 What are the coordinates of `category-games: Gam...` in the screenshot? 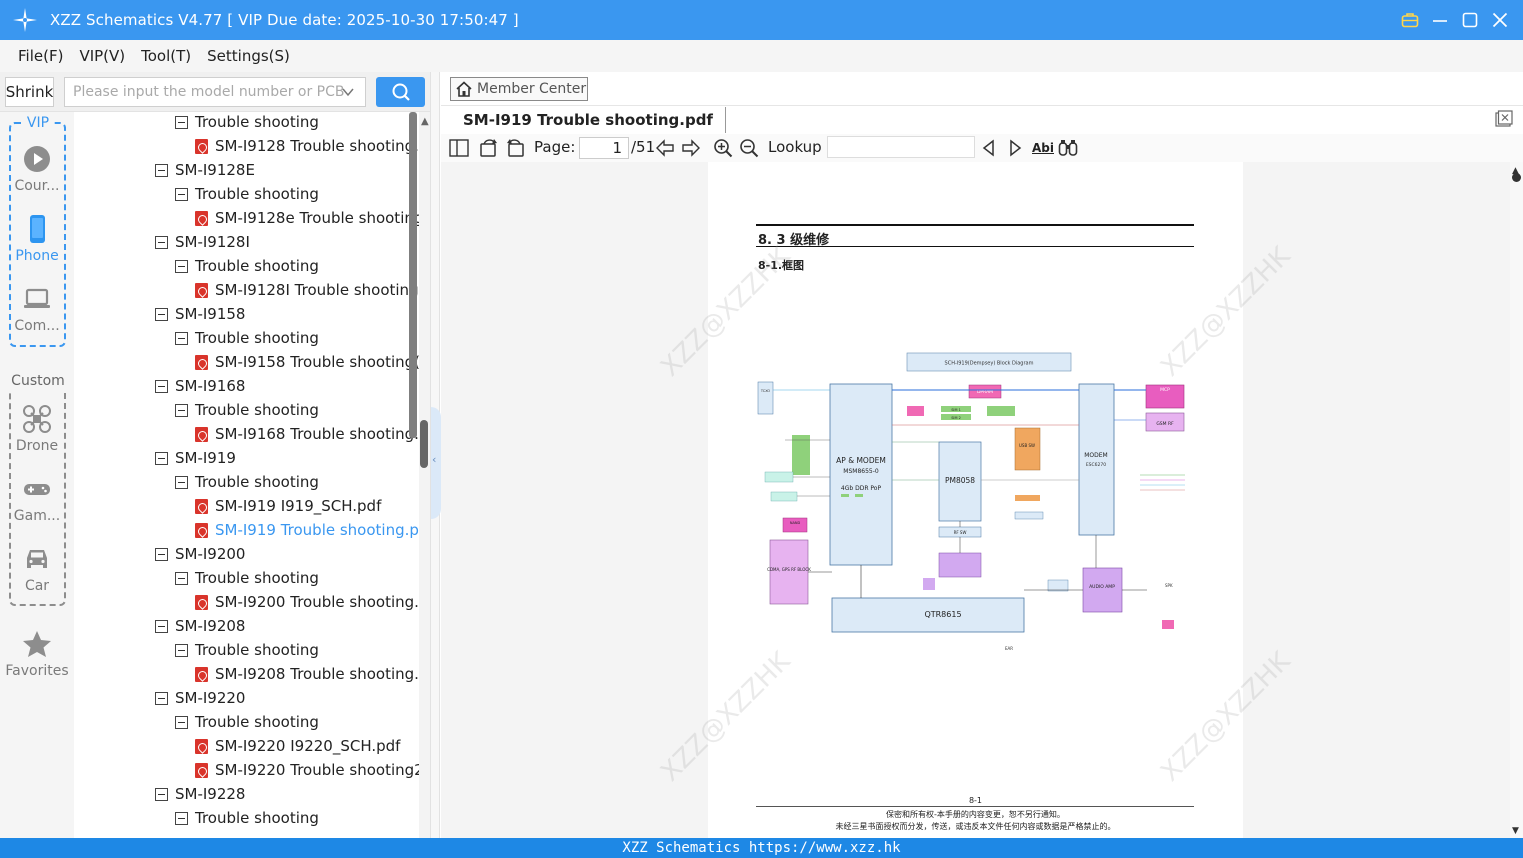 It's located at (37, 499).